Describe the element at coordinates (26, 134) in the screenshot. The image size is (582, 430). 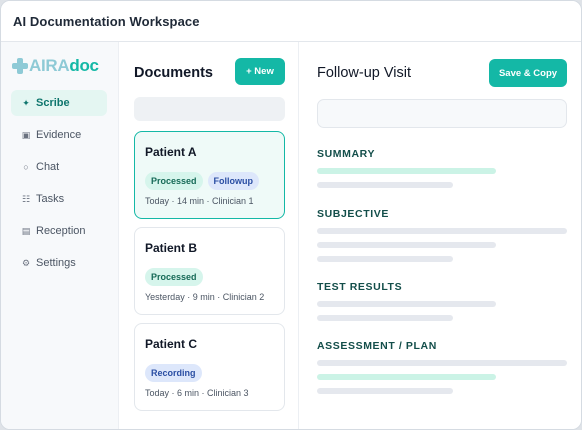
I see `square-icon: ▣` at that location.